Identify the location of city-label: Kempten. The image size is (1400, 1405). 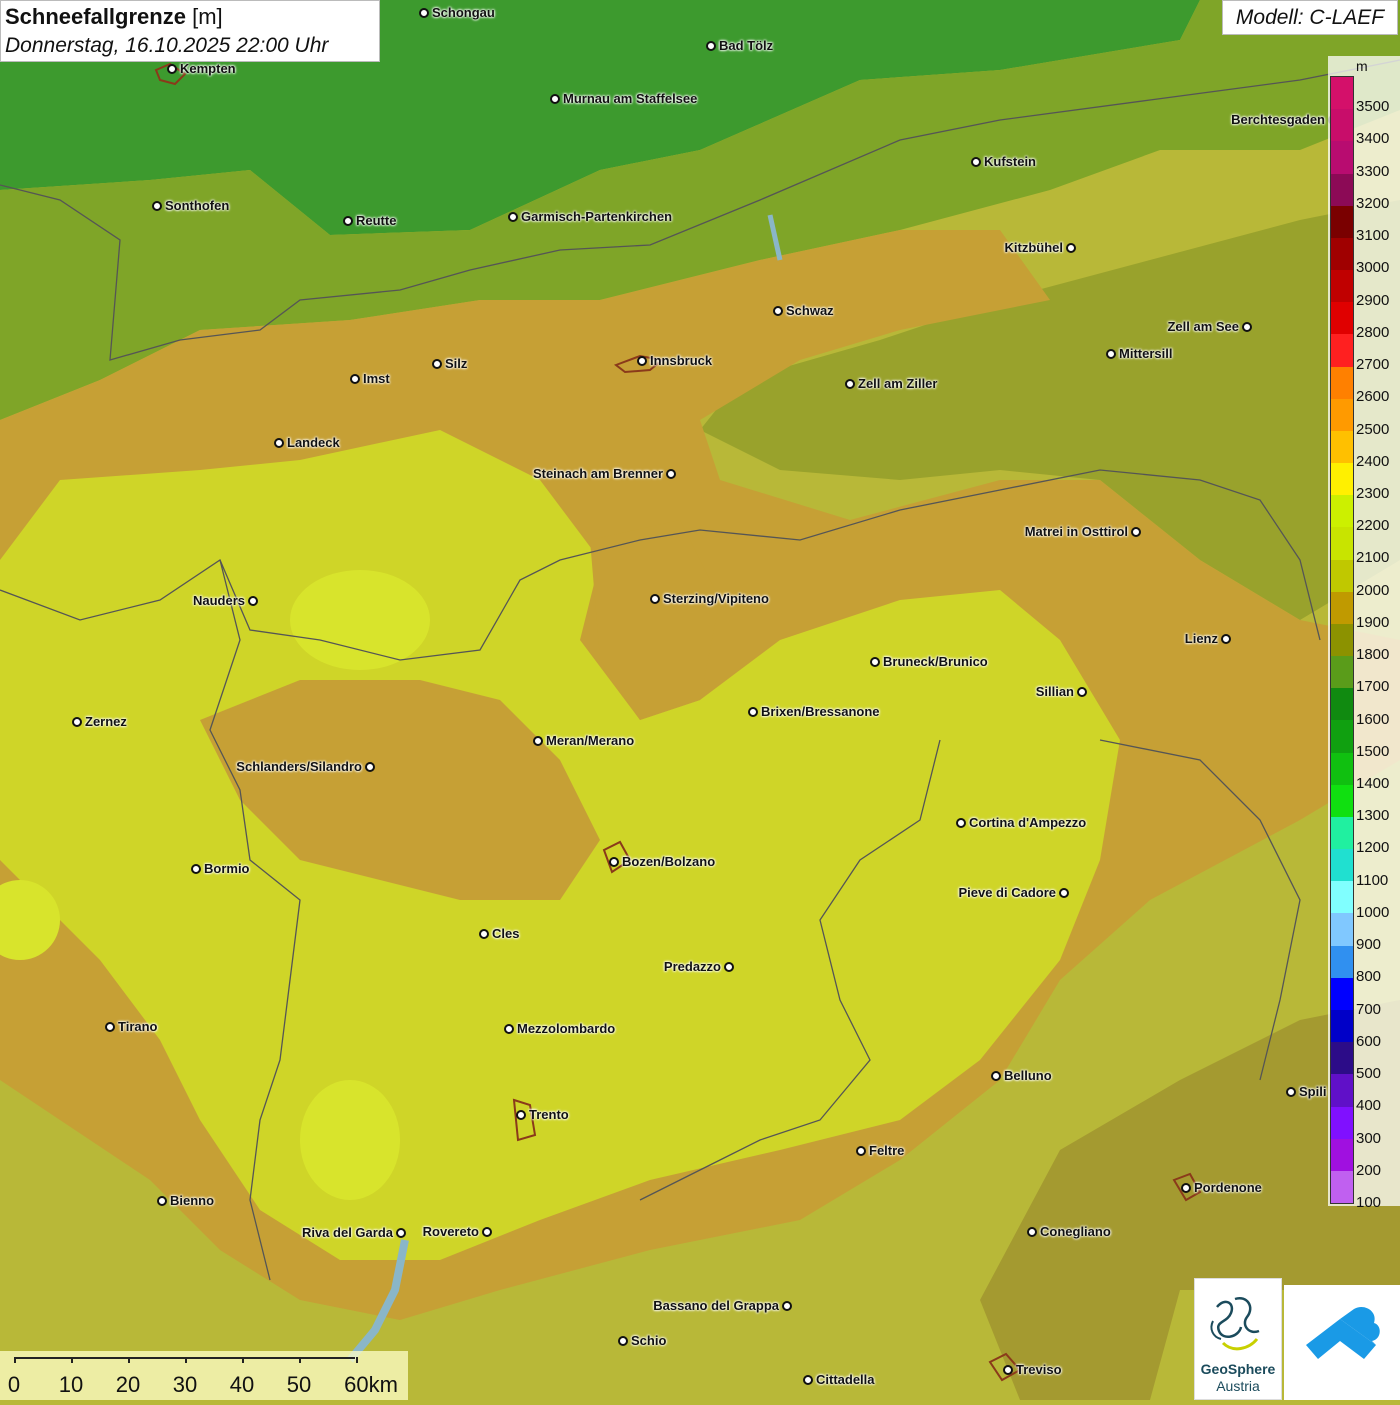
(208, 68).